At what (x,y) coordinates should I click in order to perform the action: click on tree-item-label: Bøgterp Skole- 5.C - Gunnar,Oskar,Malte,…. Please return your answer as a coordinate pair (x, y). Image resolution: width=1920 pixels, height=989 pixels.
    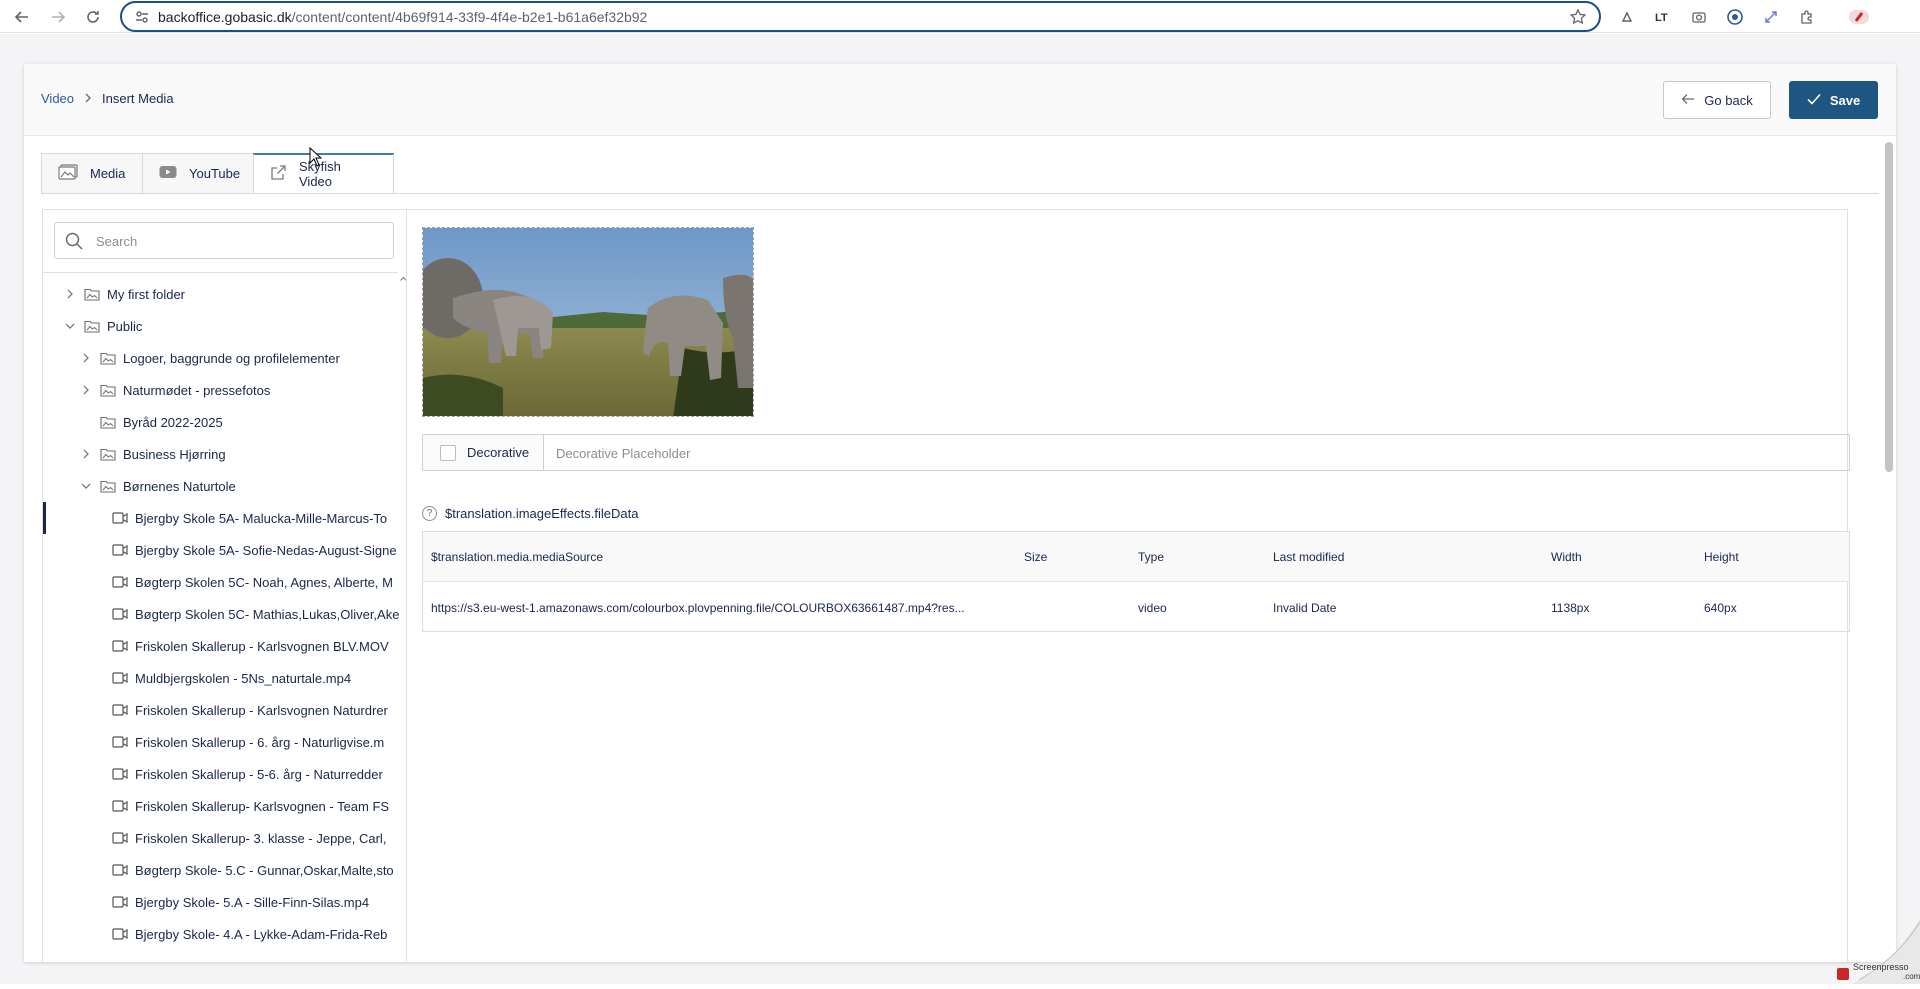
    Looking at the image, I should click on (264, 870).